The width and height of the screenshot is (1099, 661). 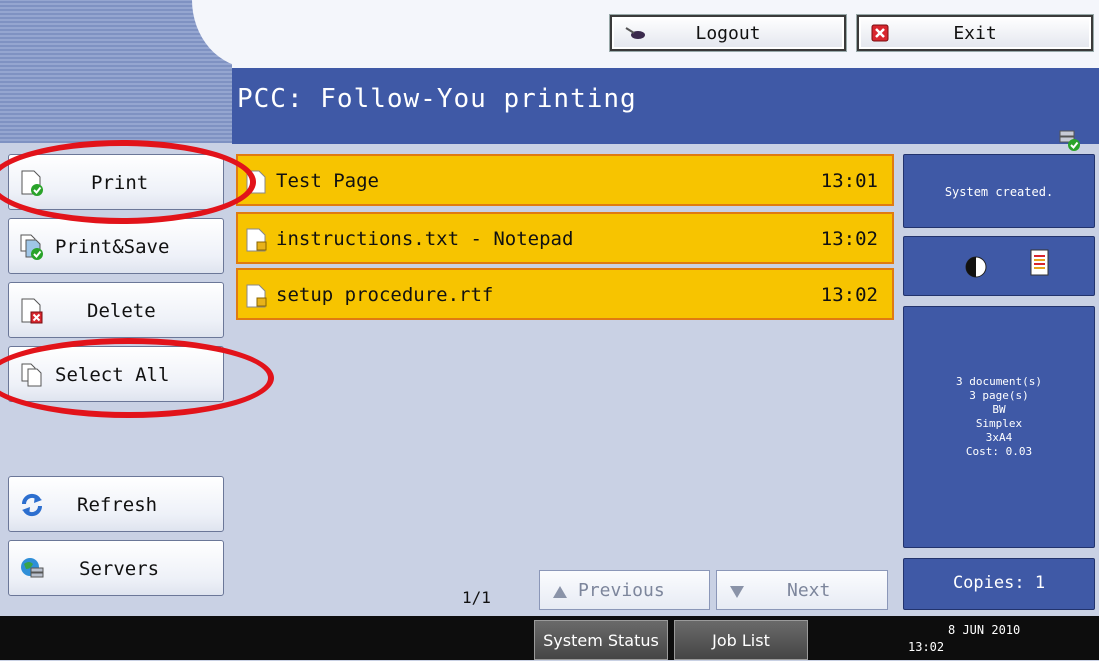 I want to click on logout-button: Logout, so click(x=728, y=33).